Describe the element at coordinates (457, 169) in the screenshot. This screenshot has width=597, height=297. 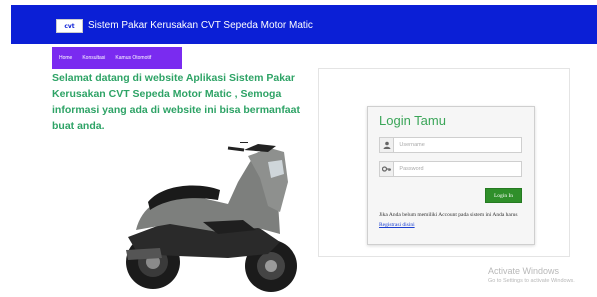
I see `password-input` at that location.